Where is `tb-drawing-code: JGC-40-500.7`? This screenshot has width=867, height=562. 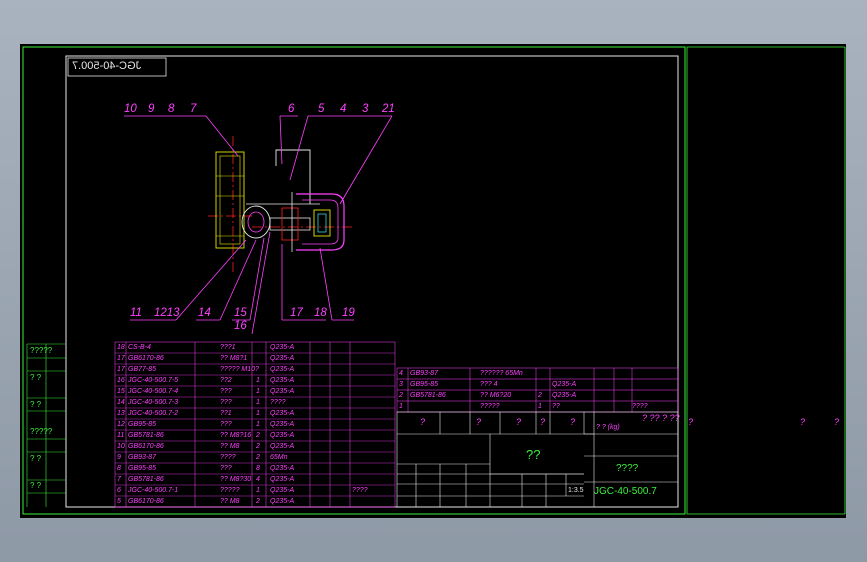 tb-drawing-code: JGC-40-500.7 is located at coordinates (625, 491).